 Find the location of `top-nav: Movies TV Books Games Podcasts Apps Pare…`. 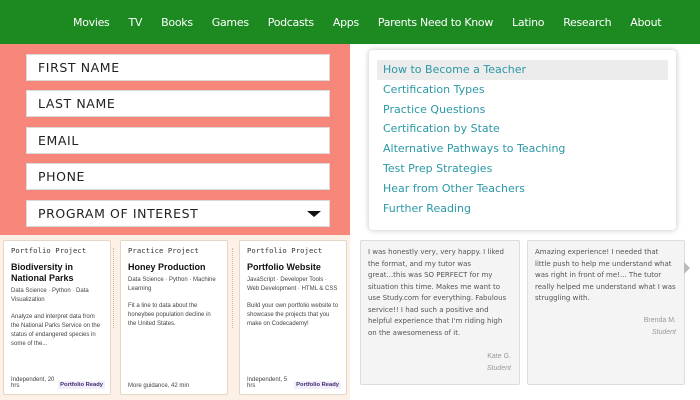

top-nav: Movies TV Books Games Podcasts Apps Pare… is located at coordinates (350, 22).